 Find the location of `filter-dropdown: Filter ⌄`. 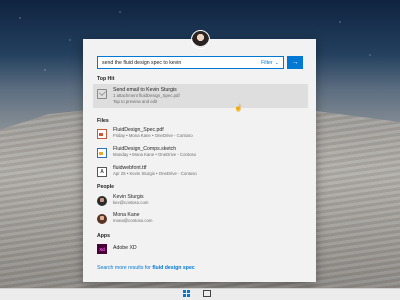

filter-dropdown: Filter ⌄ is located at coordinates (270, 63).